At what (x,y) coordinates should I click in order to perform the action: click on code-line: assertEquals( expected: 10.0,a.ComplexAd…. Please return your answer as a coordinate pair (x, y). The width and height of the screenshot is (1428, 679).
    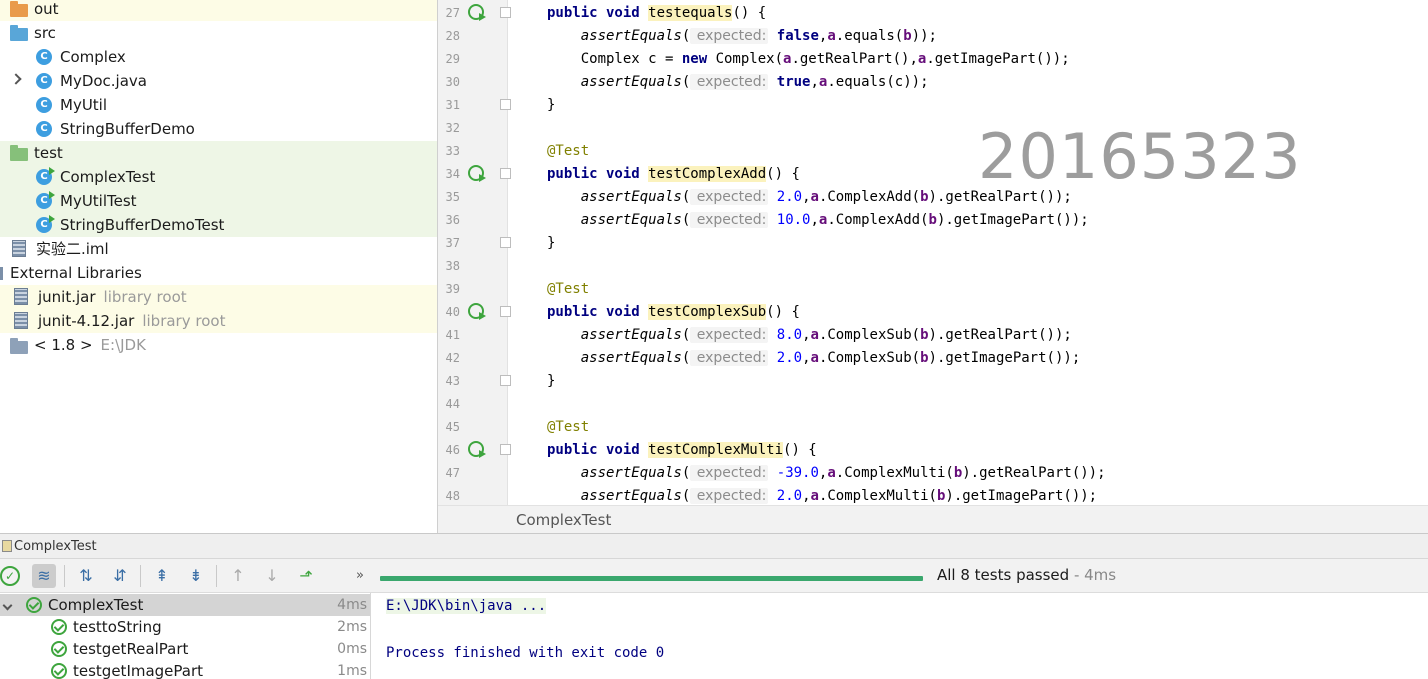
    Looking at the image, I should click on (818, 220).